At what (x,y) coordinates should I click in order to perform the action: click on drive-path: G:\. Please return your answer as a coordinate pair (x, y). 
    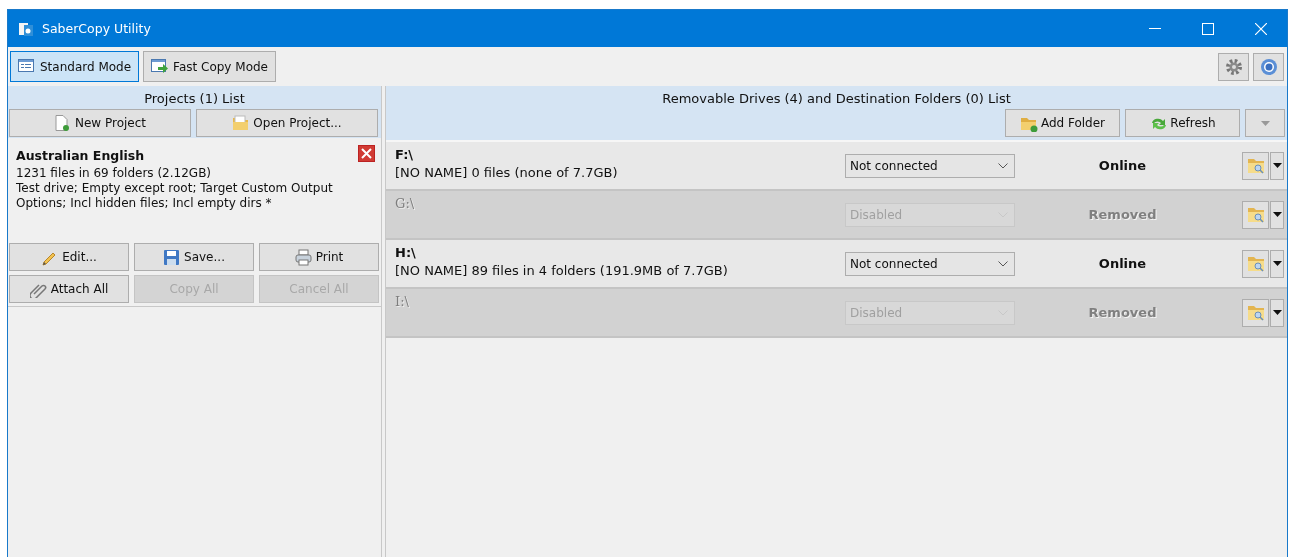
    Looking at the image, I should click on (405, 203).